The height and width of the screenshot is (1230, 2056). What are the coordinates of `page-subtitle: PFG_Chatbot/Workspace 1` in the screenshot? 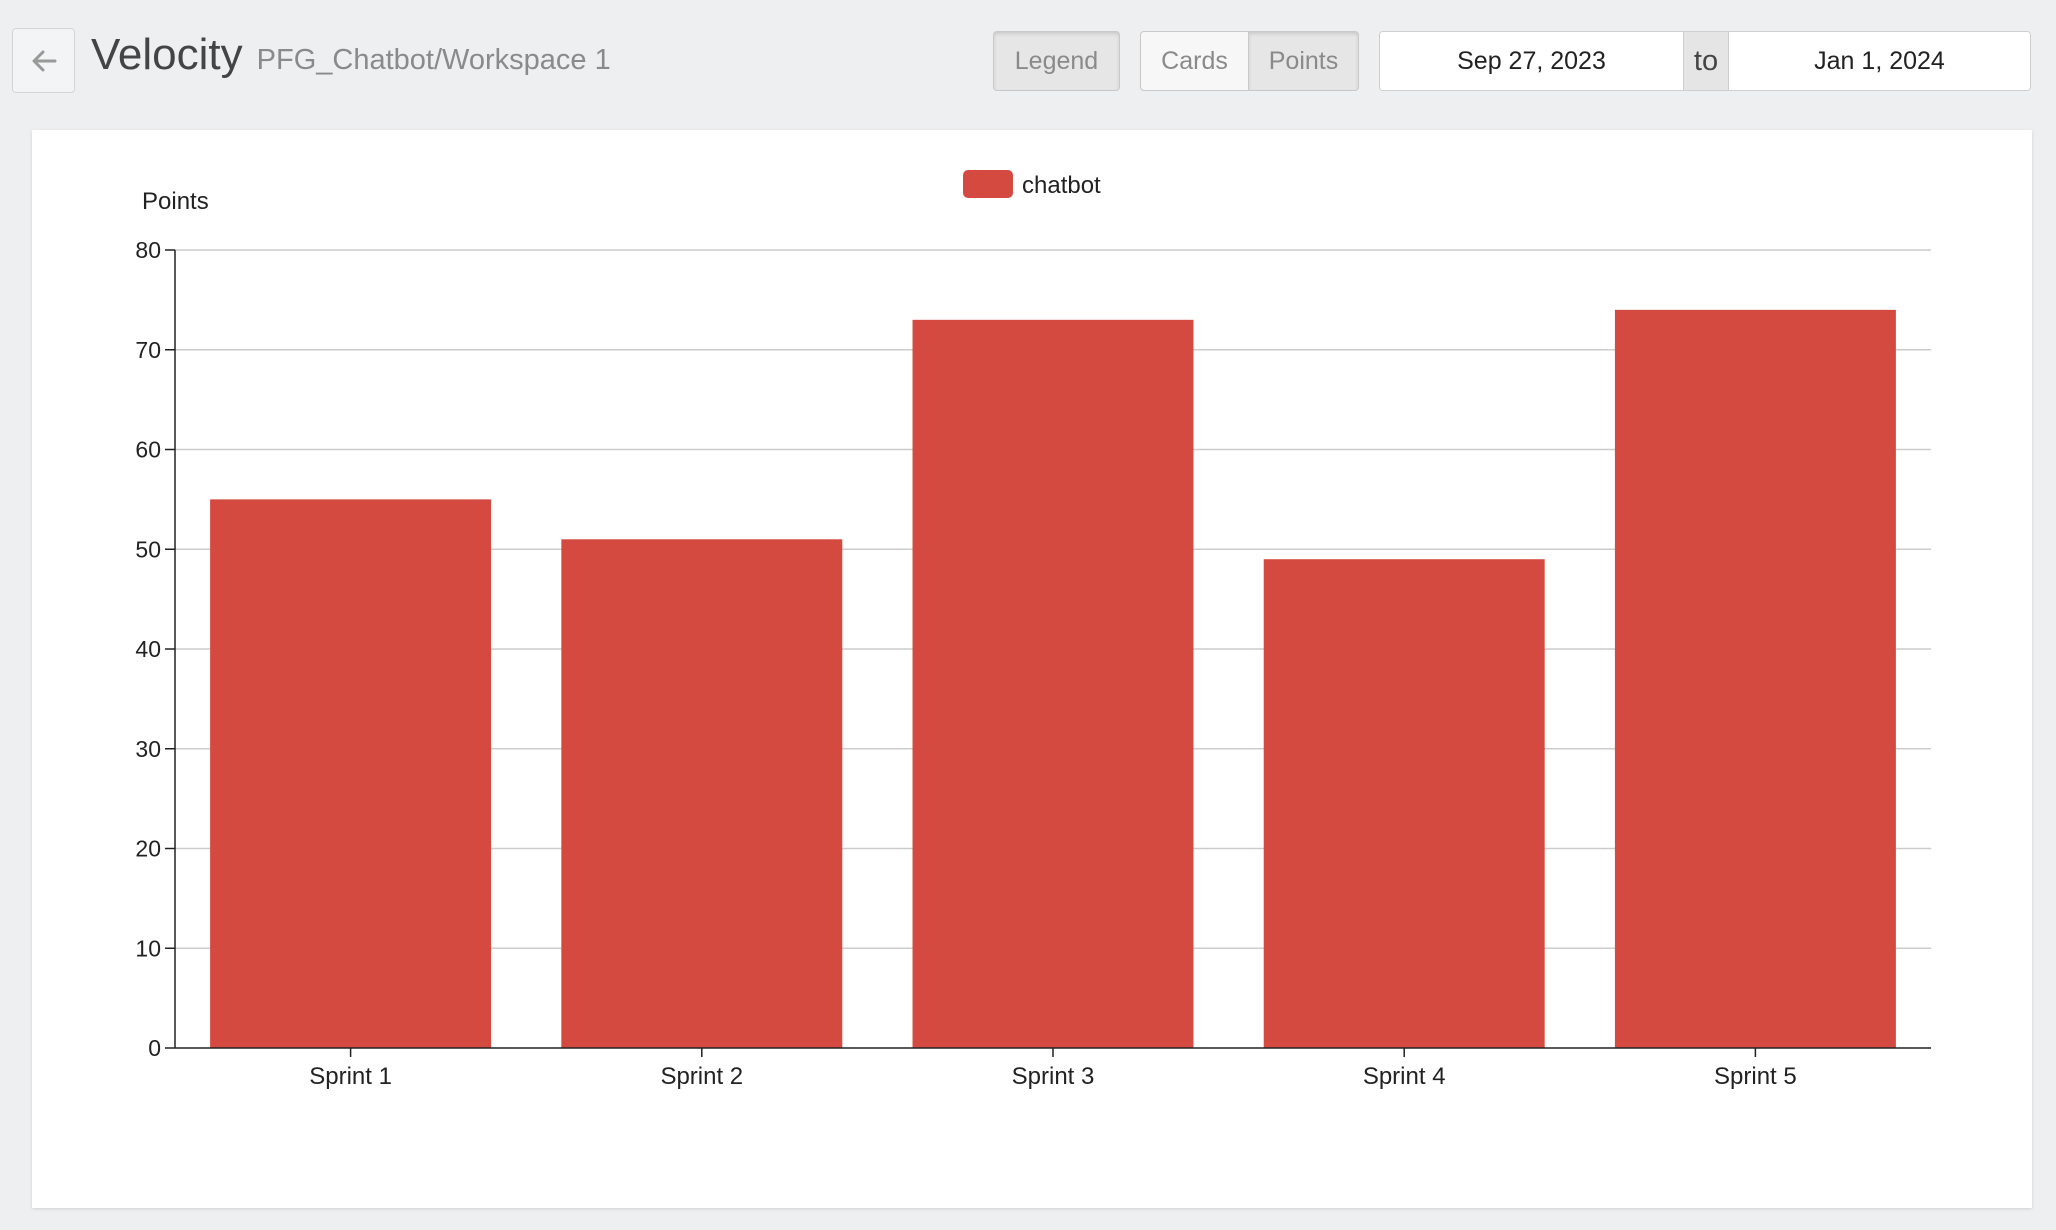 It's located at (433, 60).